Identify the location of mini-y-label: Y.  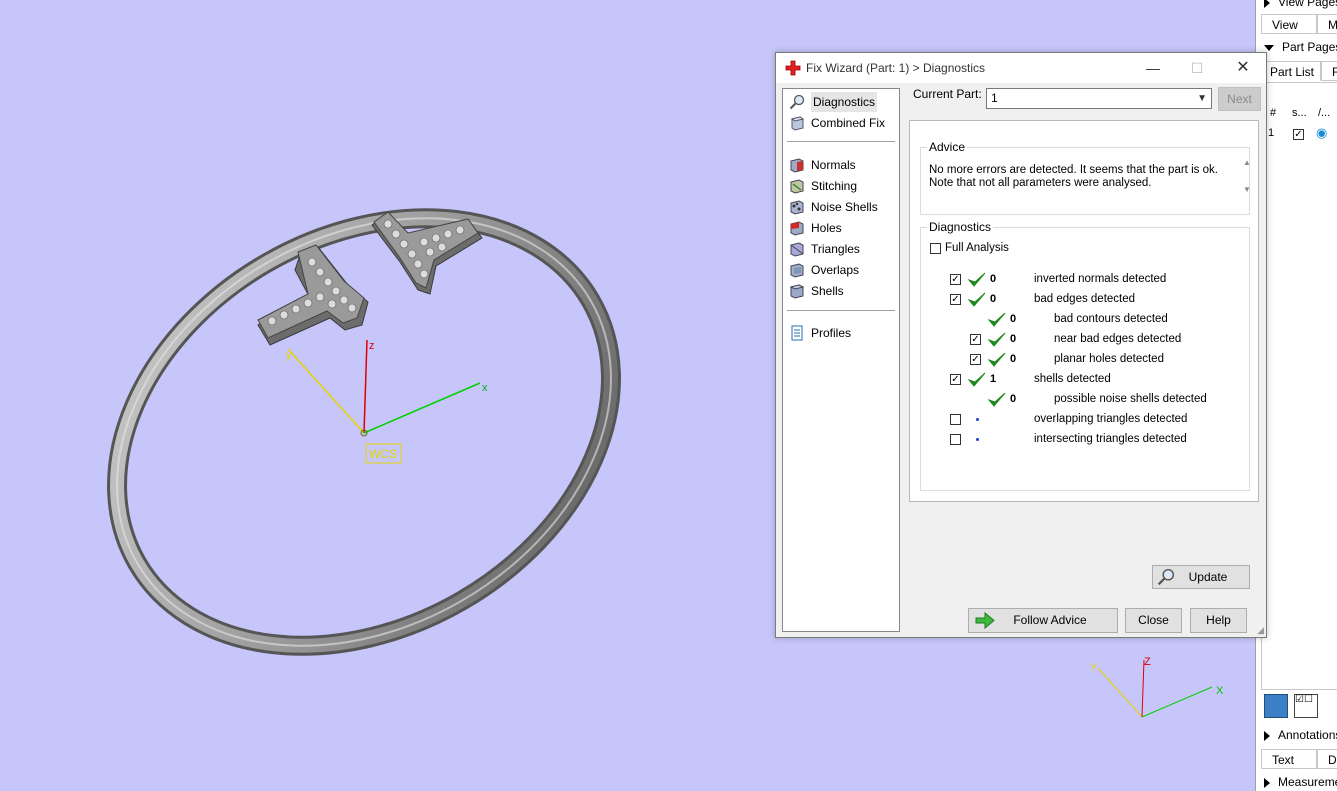
(1094, 668).